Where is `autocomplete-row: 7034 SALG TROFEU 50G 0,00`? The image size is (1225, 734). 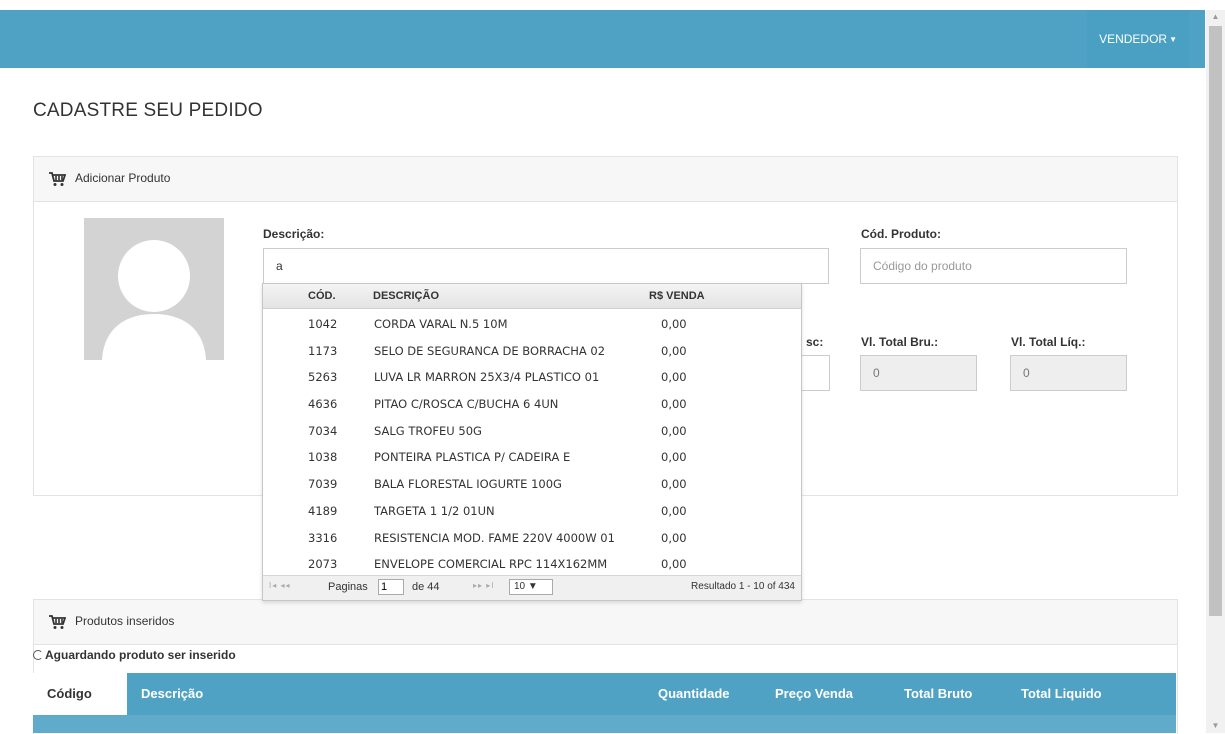 autocomplete-row: 7034 SALG TROFEU 50G 0,00 is located at coordinates (532, 429).